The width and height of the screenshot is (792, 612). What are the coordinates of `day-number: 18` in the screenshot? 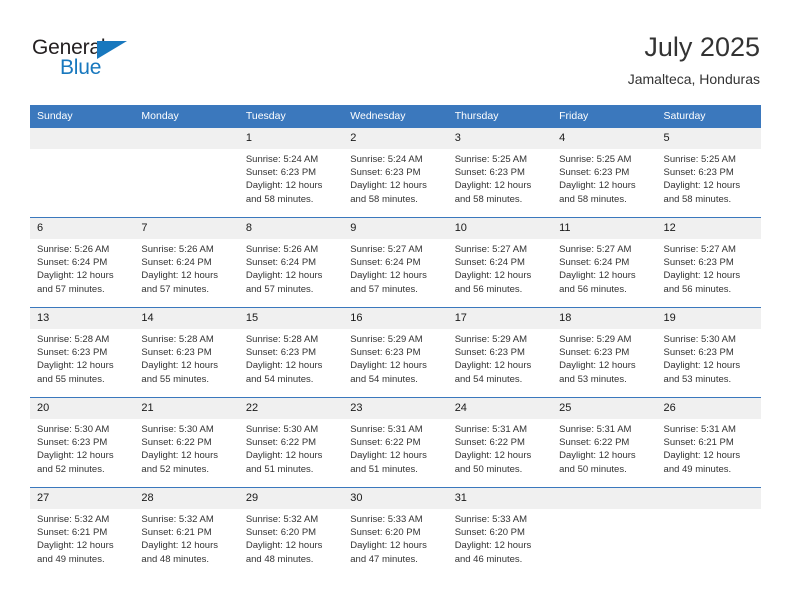 It's located at (604, 318).